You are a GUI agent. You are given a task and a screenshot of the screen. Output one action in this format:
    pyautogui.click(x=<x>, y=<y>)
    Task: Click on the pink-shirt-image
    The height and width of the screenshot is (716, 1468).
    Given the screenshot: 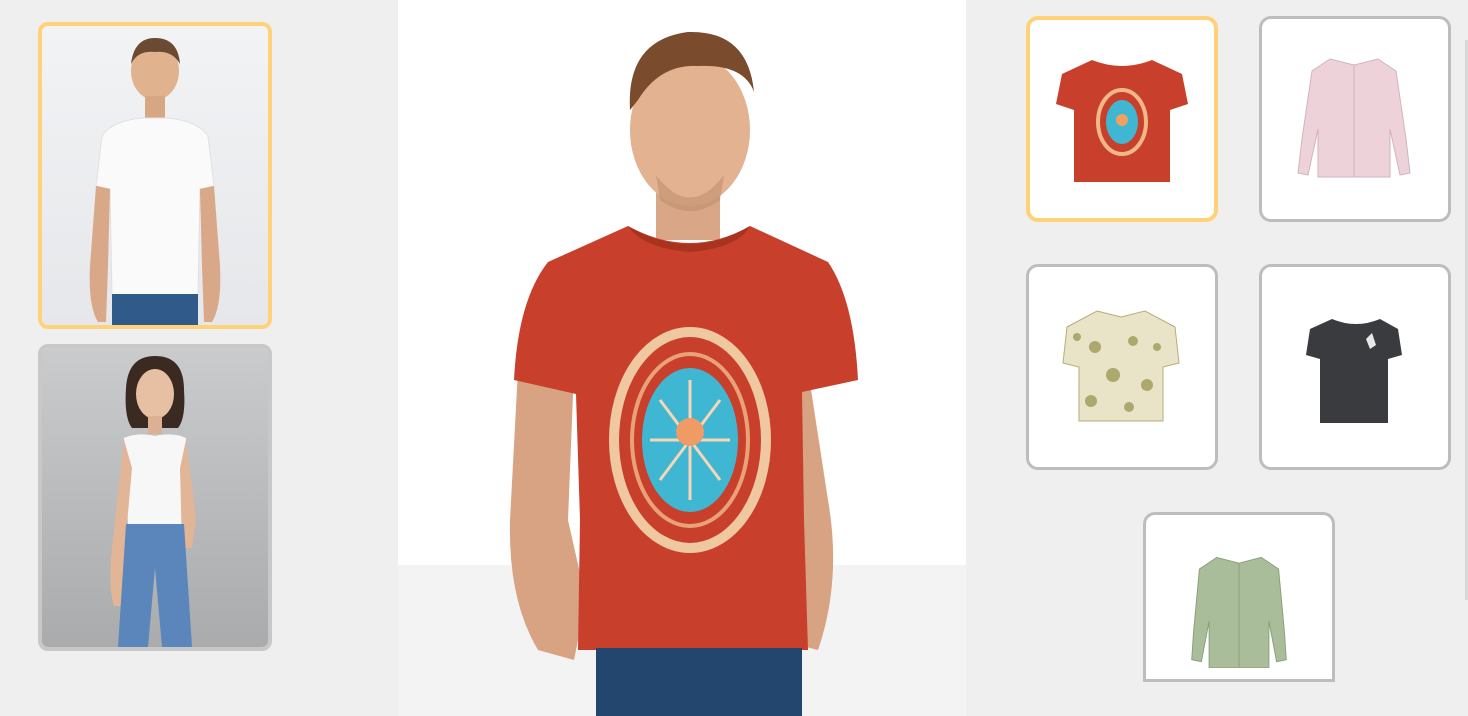 What is the action you would take?
    pyautogui.click(x=1354, y=118)
    